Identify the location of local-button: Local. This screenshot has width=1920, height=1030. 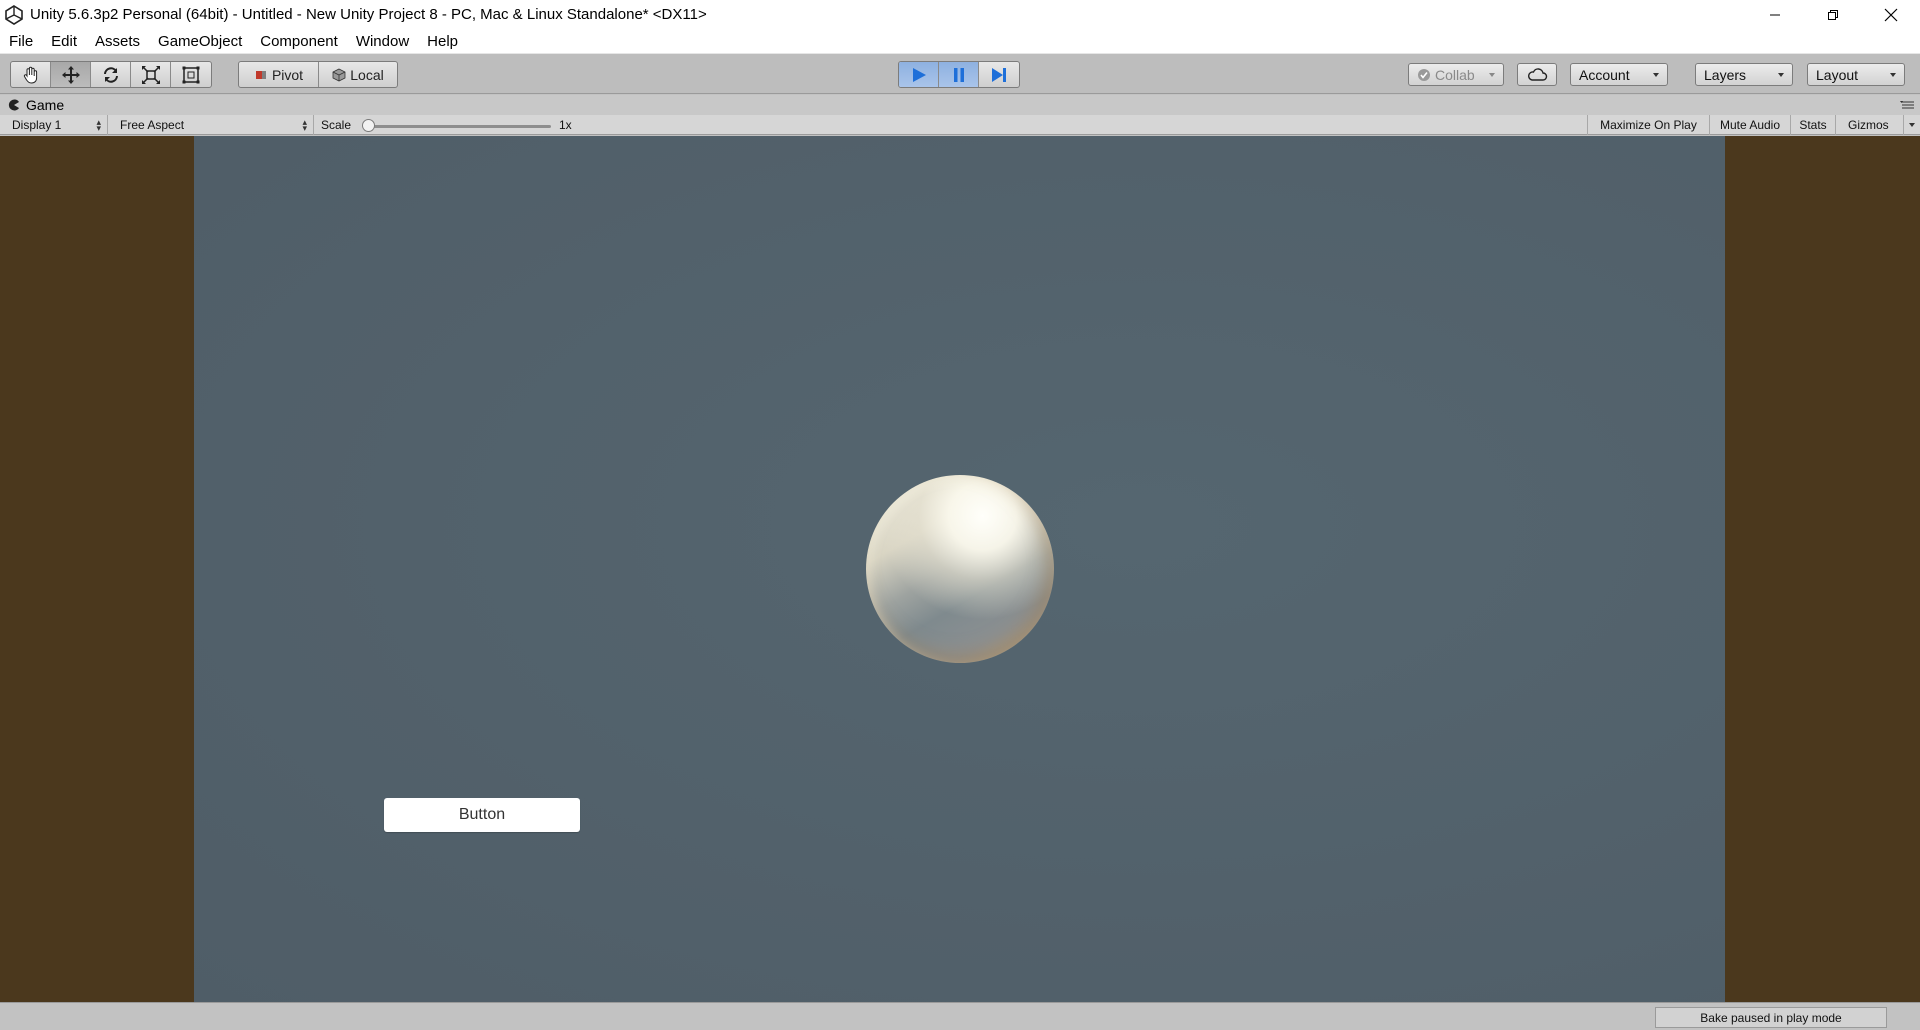
(358, 74).